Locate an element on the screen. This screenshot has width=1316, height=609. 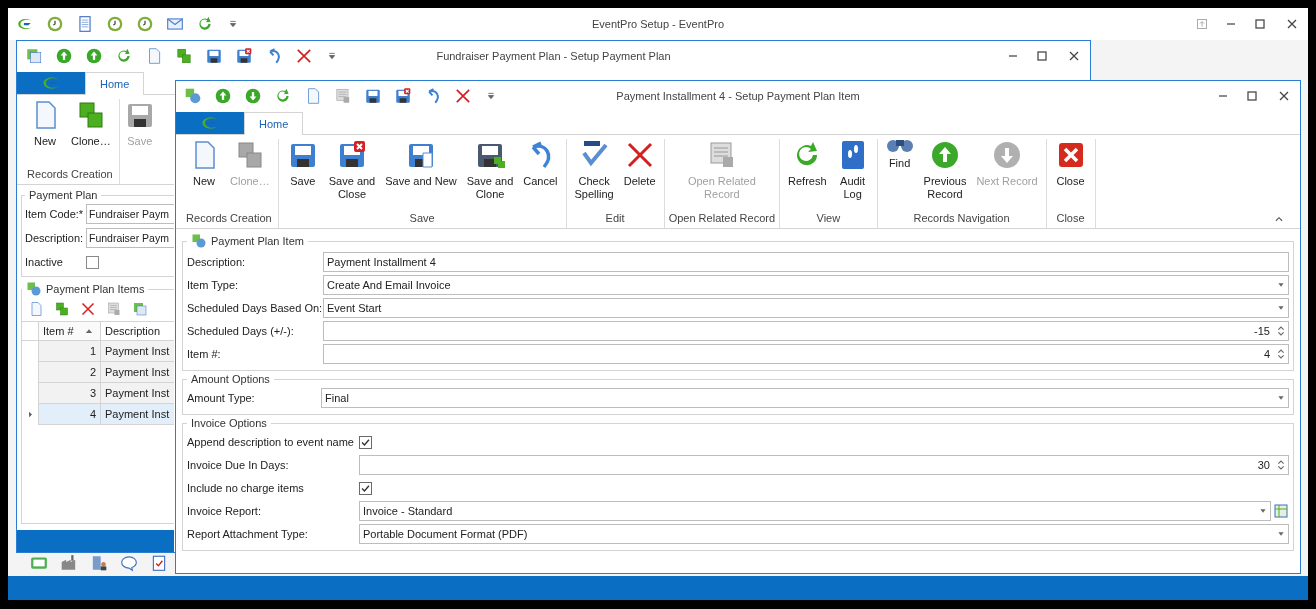
group-label: Records Navigation is located at coordinates (961, 219).